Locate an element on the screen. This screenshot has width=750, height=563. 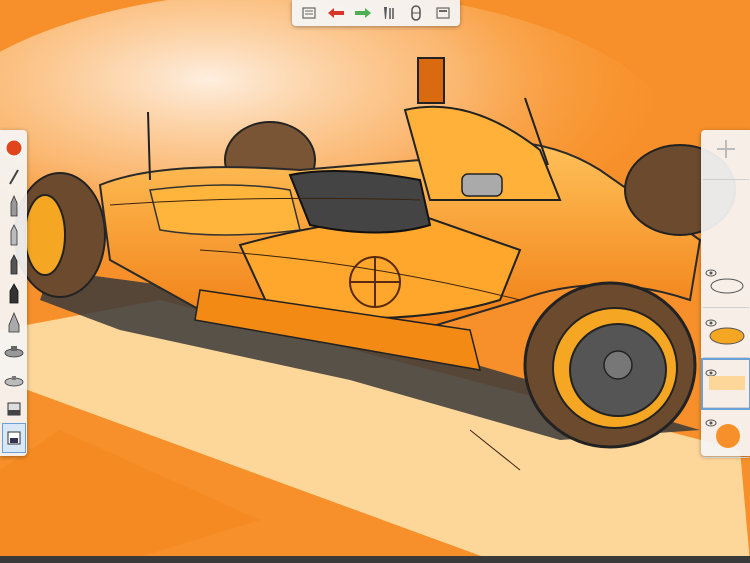
ballpoint-pen-icon is located at coordinates (14, 235).